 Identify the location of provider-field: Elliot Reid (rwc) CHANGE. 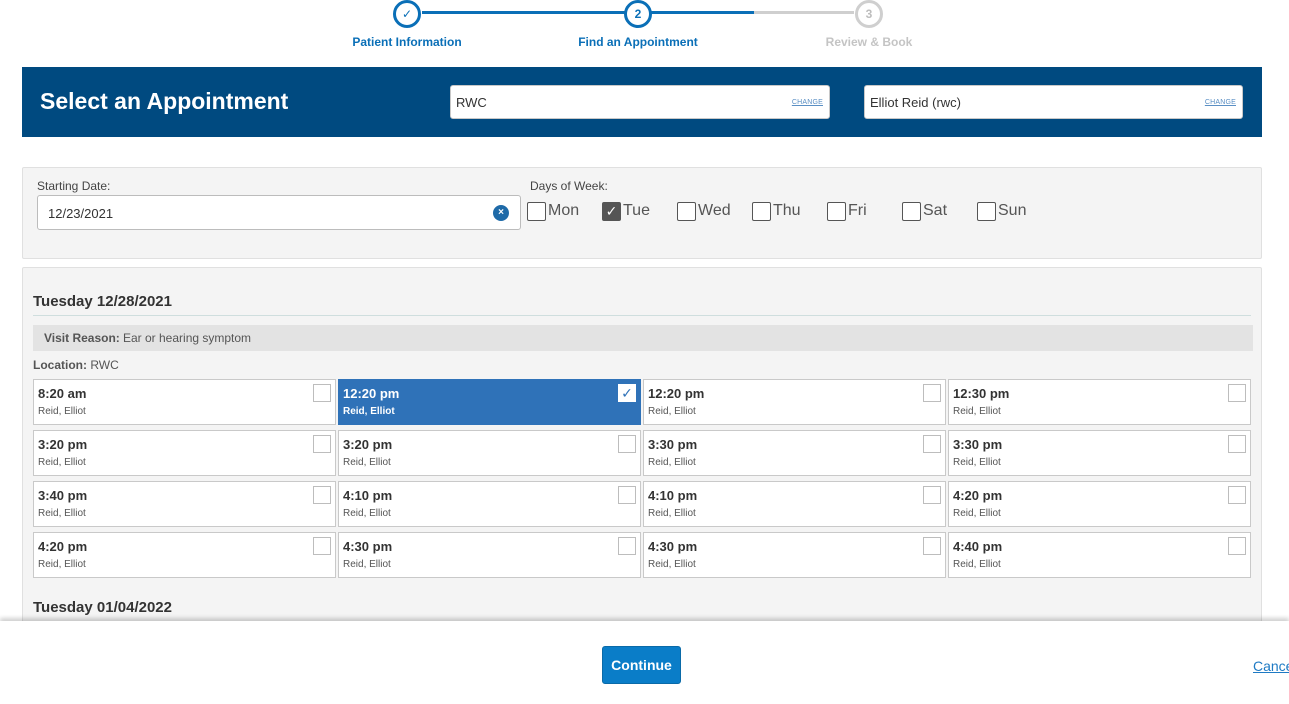
(1053, 102).